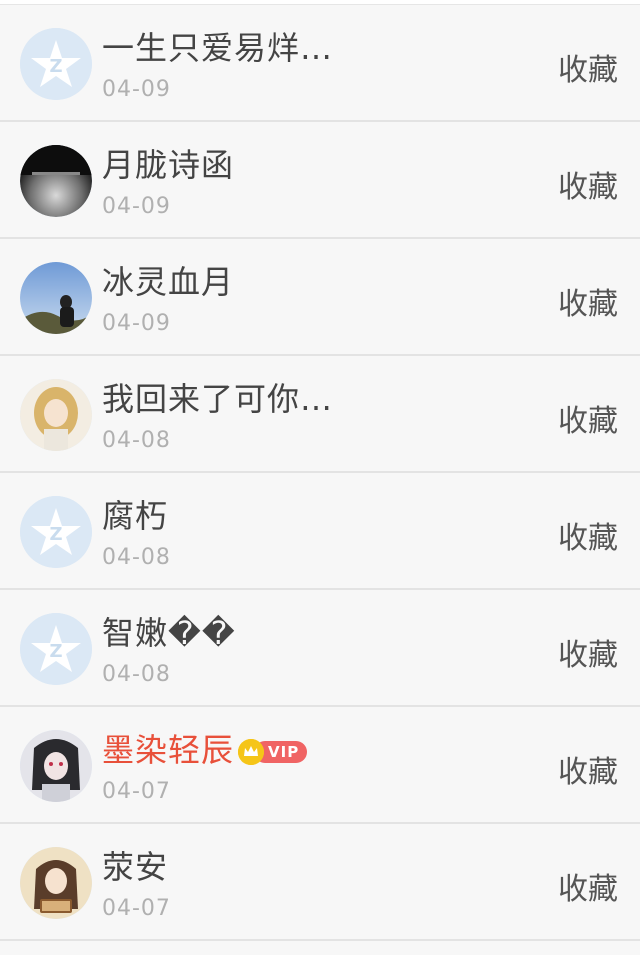  What do you see at coordinates (320, 180) in the screenshot?
I see `list-item: 月胧诗函 04-09 收藏` at bounding box center [320, 180].